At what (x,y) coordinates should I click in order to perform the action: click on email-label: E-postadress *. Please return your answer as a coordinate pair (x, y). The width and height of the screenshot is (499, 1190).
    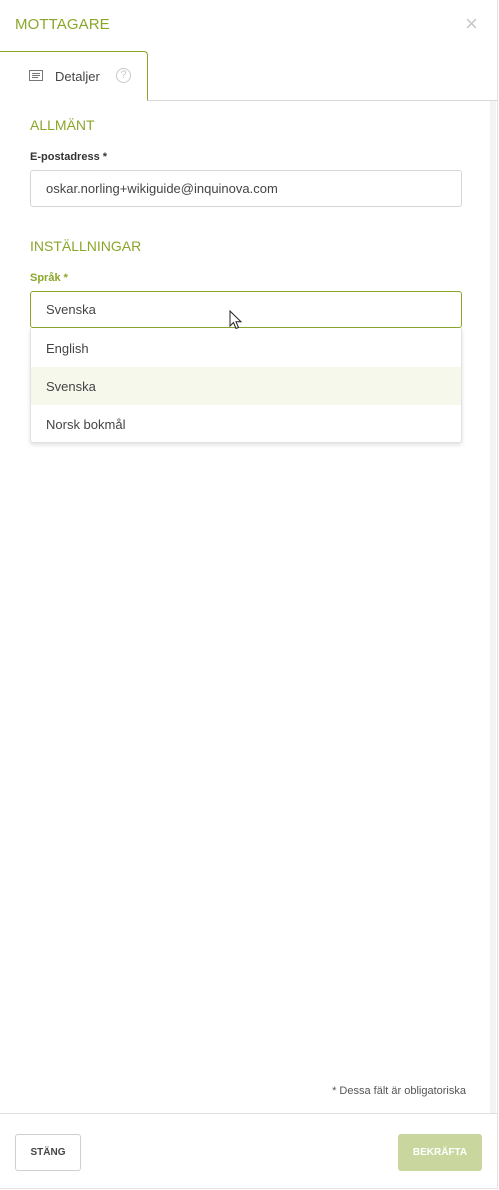
    Looking at the image, I should click on (69, 157).